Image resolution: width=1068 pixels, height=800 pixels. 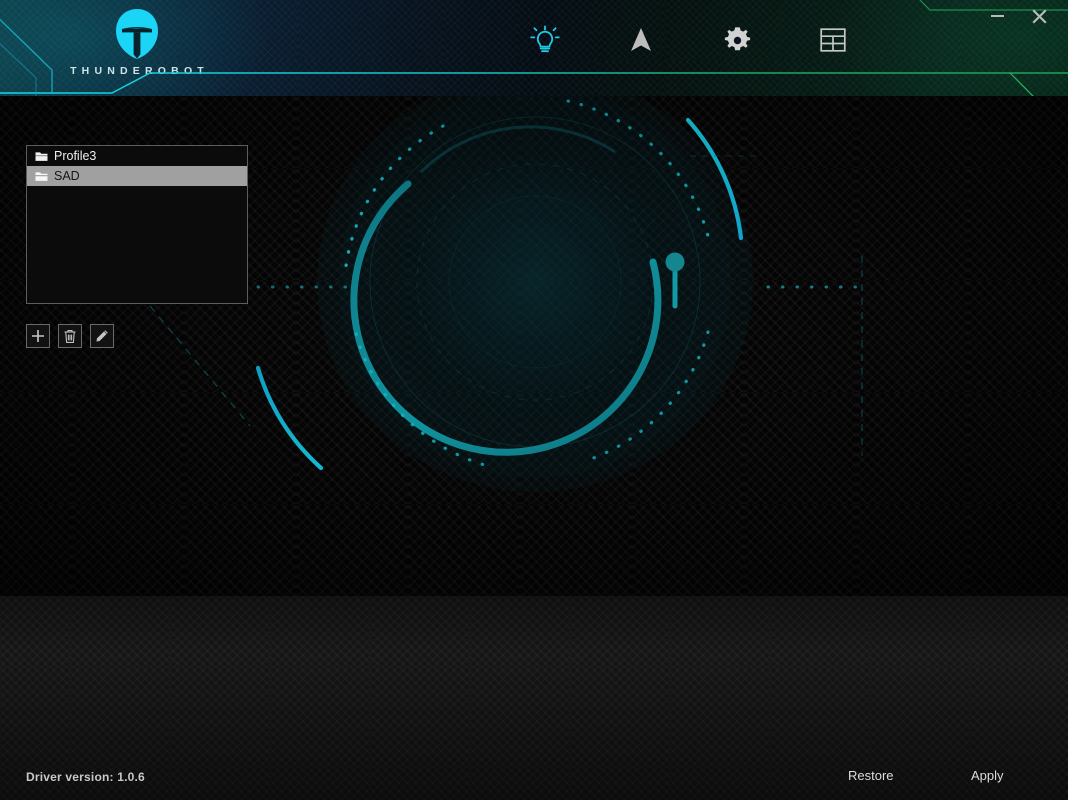 I want to click on nav-item-keymap, so click(x=833, y=40).